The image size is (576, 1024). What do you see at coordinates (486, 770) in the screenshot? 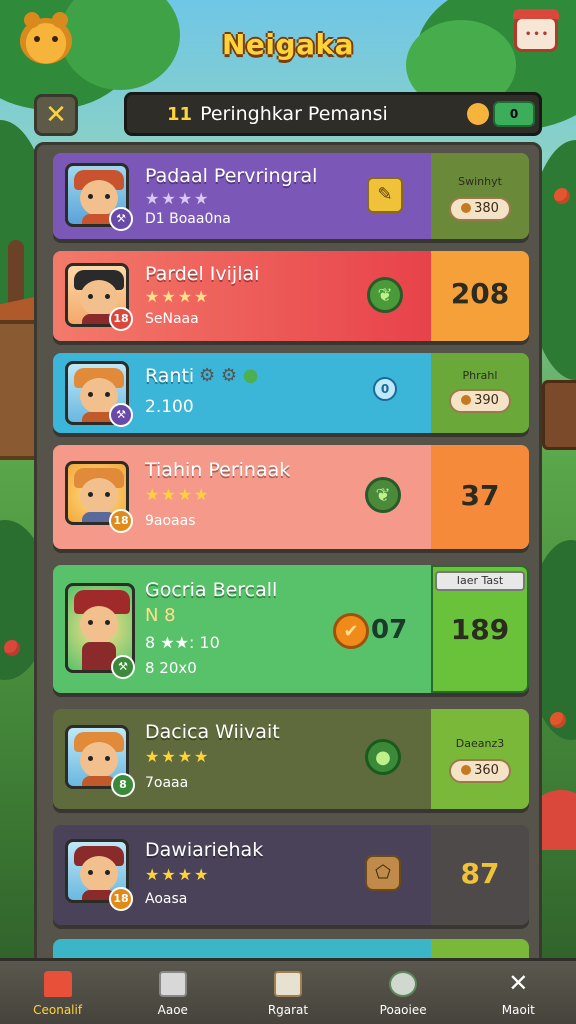
I see `score-value: 360` at bounding box center [486, 770].